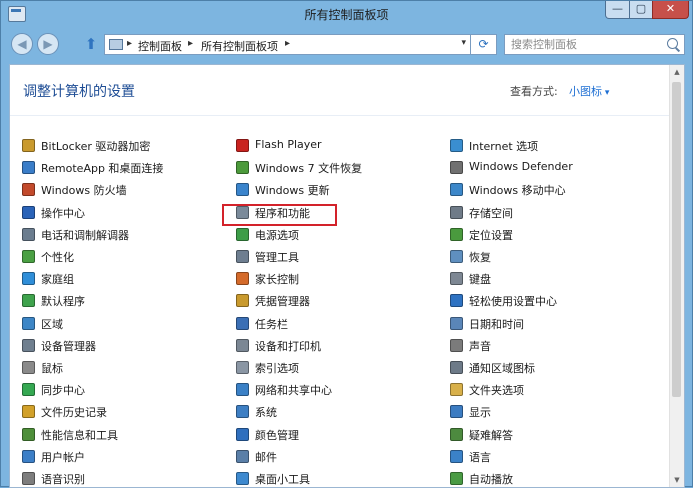 The width and height of the screenshot is (693, 488). What do you see at coordinates (463, 43) in the screenshot?
I see `address-dropdown-icon: ▾` at bounding box center [463, 43].